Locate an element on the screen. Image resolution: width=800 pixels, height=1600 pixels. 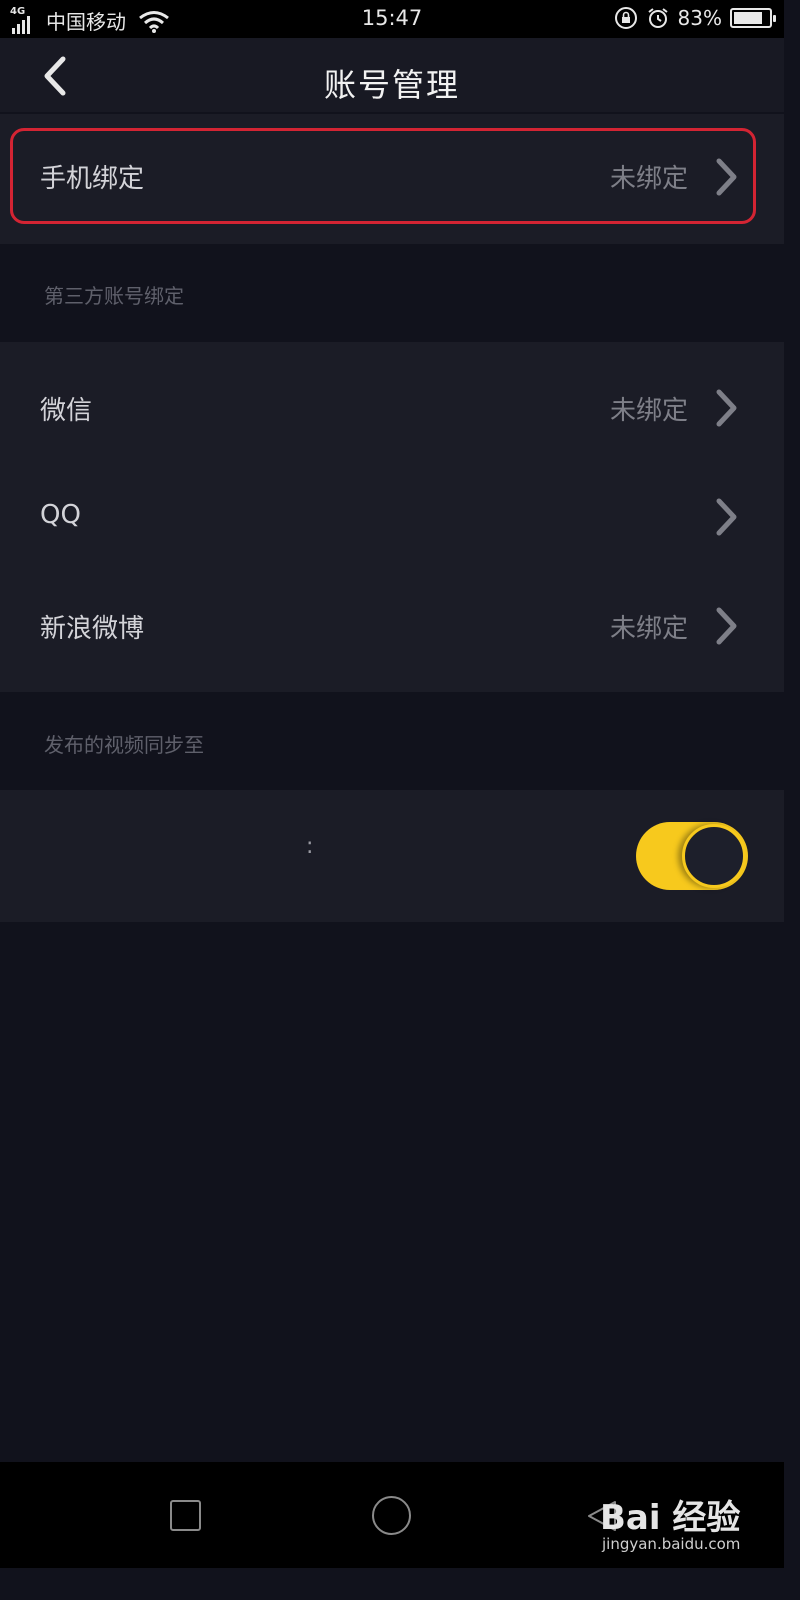
battery-fill is located at coordinates (748, 18).